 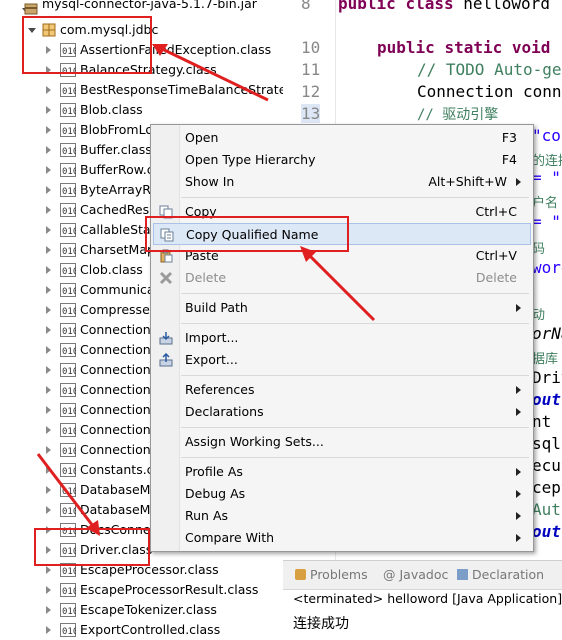 I want to click on code-line-10: public static void, so click(x=464, y=47).